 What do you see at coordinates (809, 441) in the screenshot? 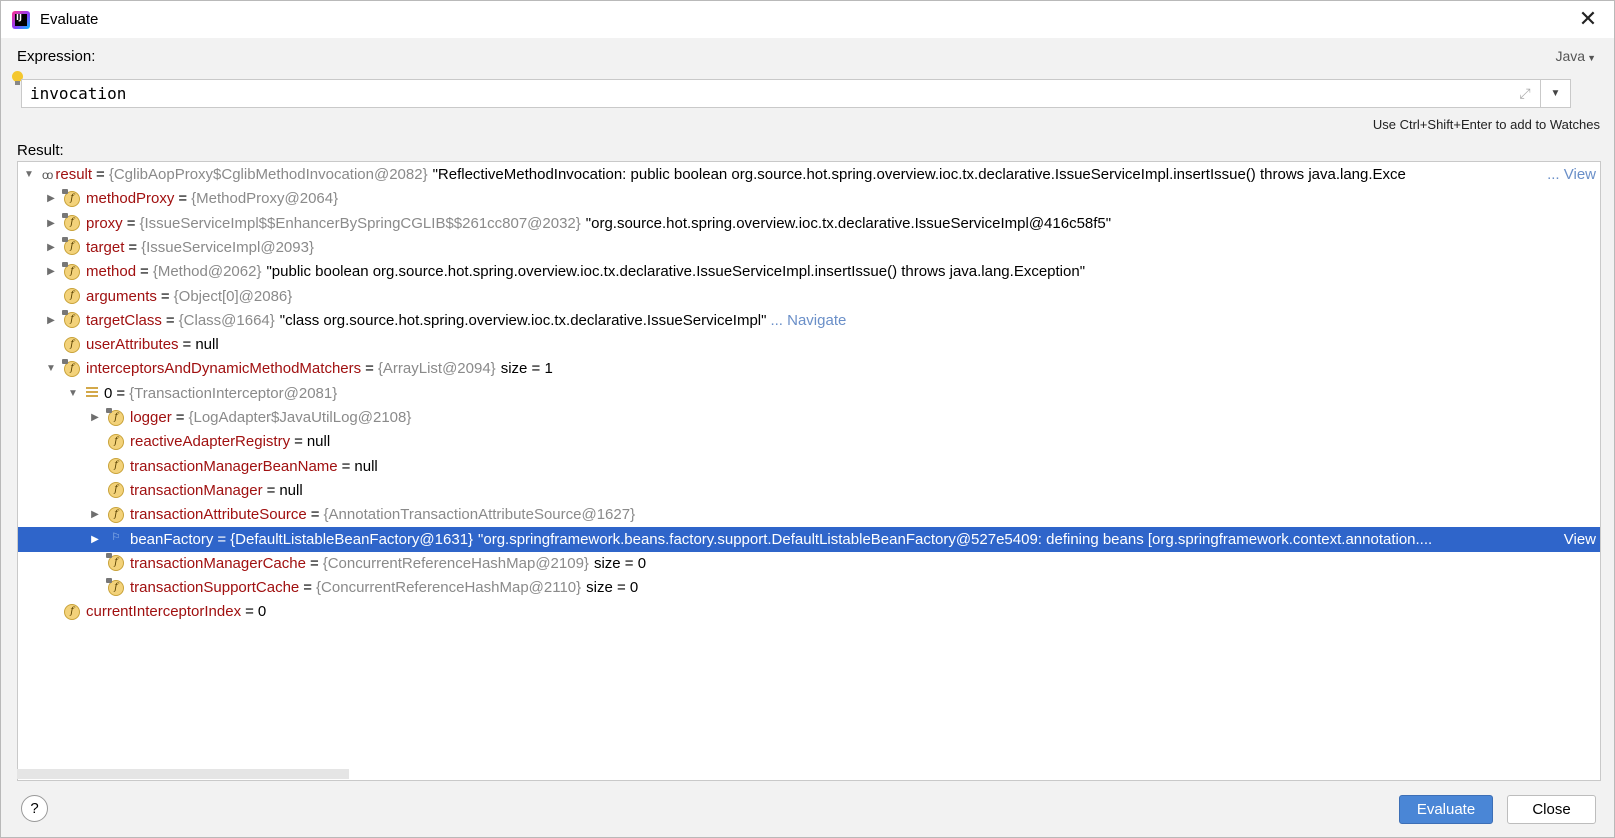
I see `tree-row-reactiveAdapterRegistry: f reactiveAdapterRegistry = null` at bounding box center [809, 441].